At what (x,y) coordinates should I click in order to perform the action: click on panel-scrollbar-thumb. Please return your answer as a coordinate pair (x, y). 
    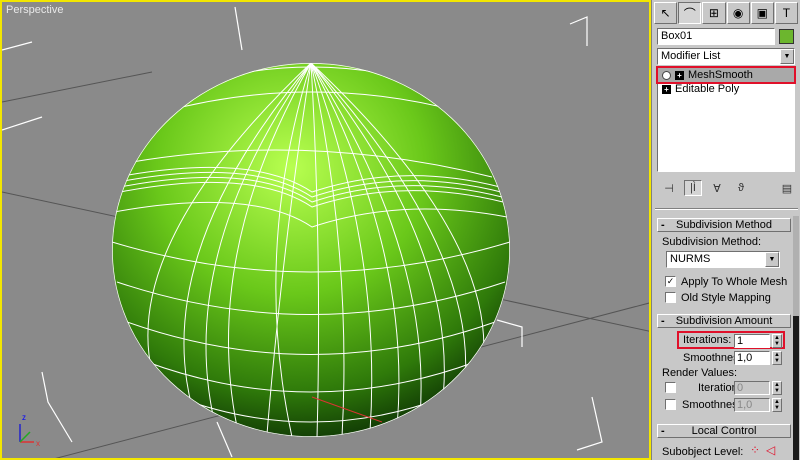
    Looking at the image, I should click on (796, 388).